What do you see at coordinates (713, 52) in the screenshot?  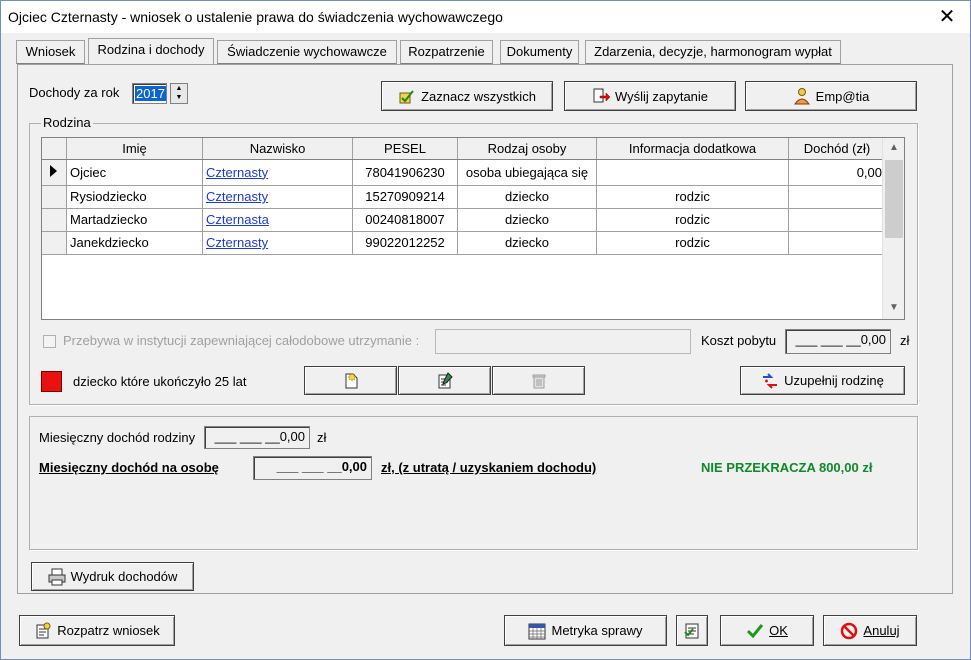 I see `tab-zdarzenia: Zdarzenia, decyzje, harmonogram wypłat` at bounding box center [713, 52].